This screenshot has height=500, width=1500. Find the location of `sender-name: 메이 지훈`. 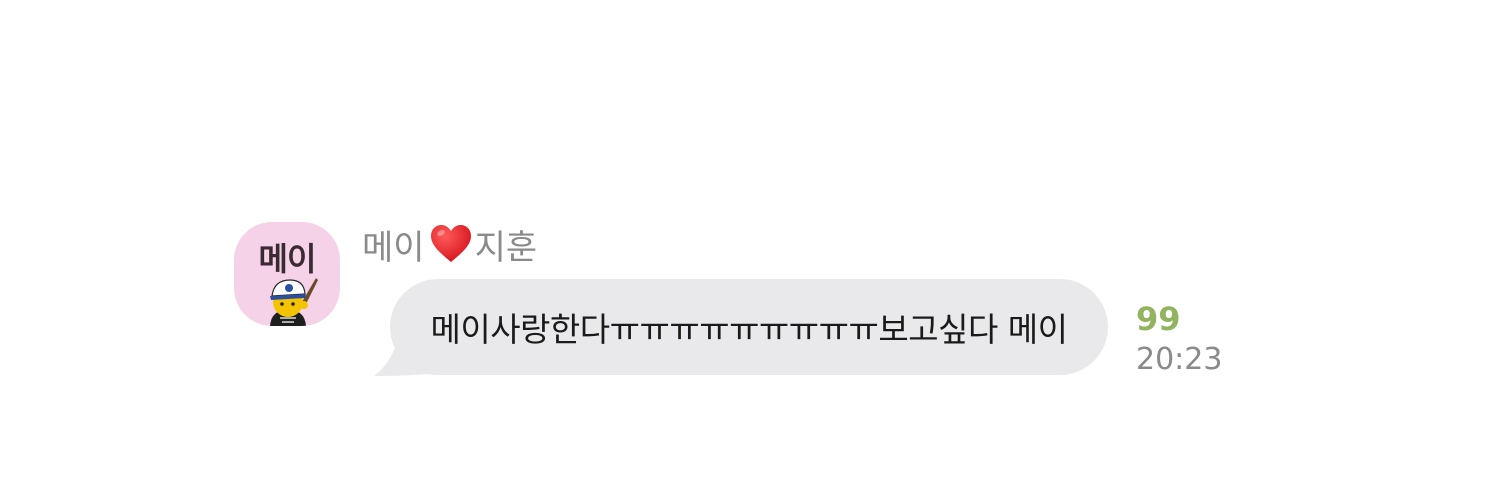

sender-name: 메이 지훈 is located at coordinates (450, 245).